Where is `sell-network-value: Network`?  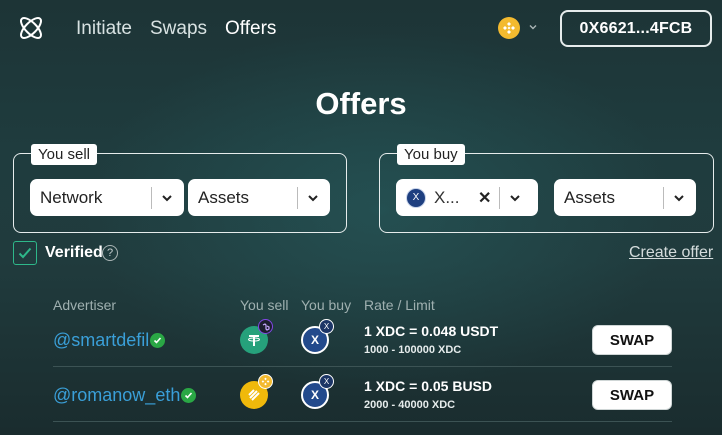 sell-network-value: Network is located at coordinates (71, 197).